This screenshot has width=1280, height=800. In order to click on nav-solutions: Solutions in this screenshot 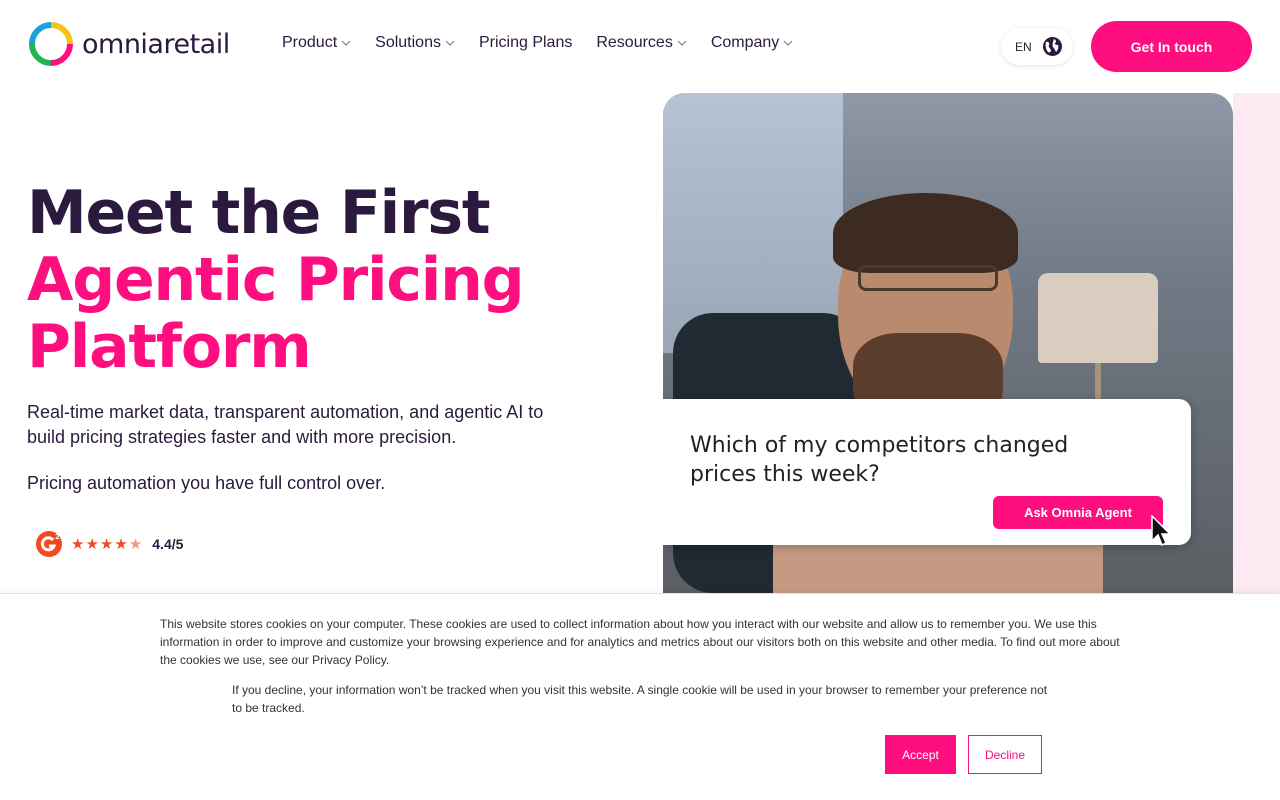, I will do `click(415, 43)`.